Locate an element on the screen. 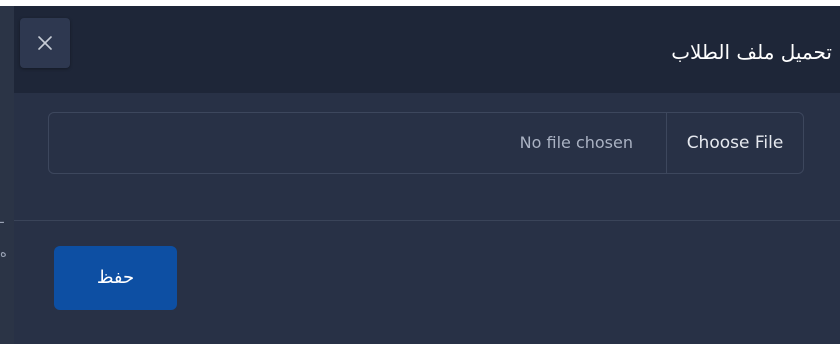 This screenshot has width=840, height=350. background-text-fragment: ـ is located at coordinates (2, 219).